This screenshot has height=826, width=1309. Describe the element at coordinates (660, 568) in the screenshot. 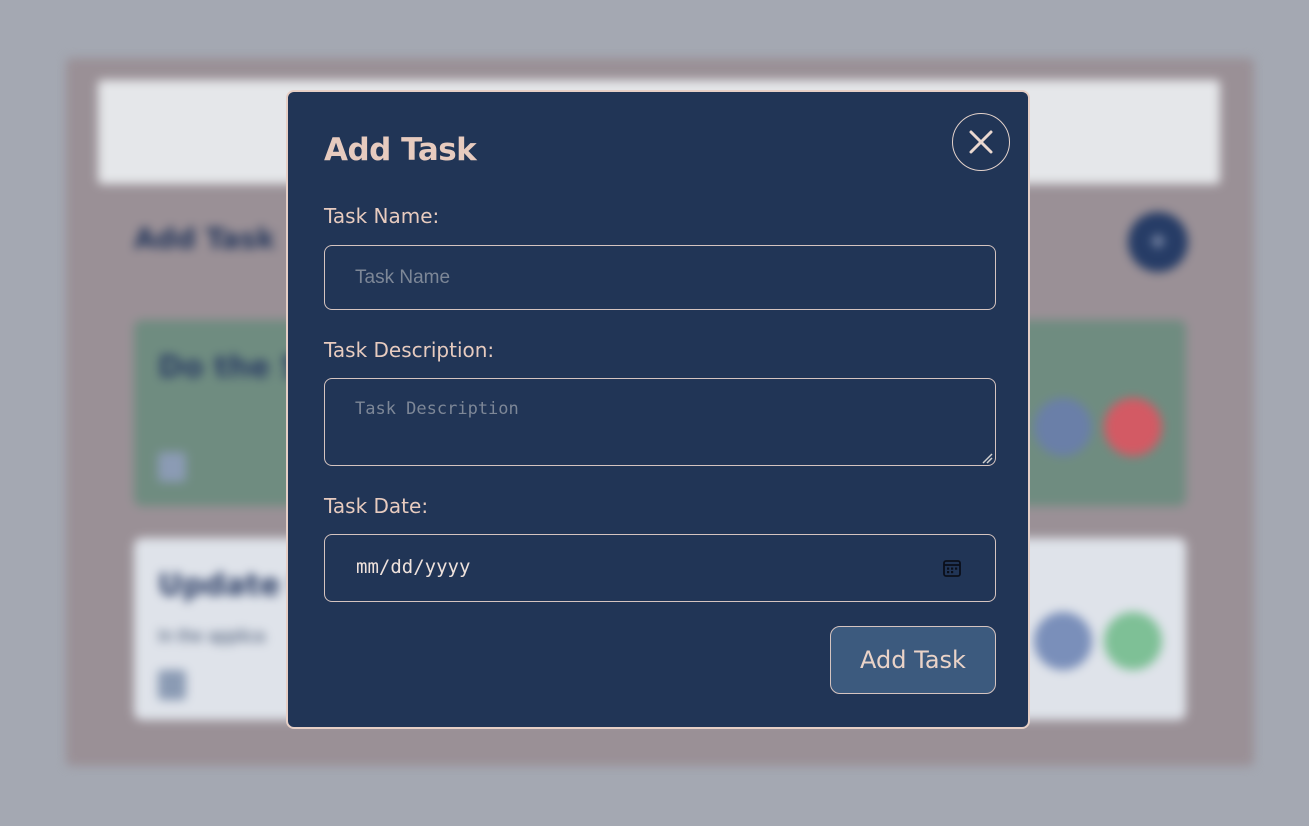

I see `task-date-input: mm/dd/yyyy` at that location.